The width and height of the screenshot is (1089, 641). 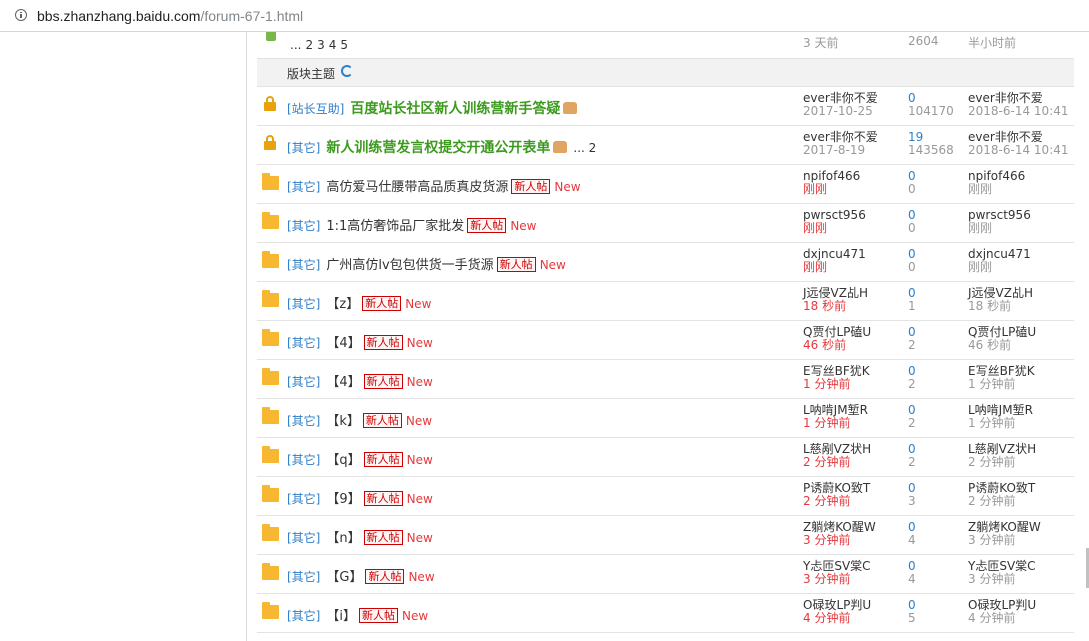 What do you see at coordinates (665, 574) in the screenshot?
I see `thread-row: [其它] 【G】 新人帖 New Y忐匝SV棠C 3 分钟前 0 4 Y忐匝SV棠C 3 分钟前` at bounding box center [665, 574].